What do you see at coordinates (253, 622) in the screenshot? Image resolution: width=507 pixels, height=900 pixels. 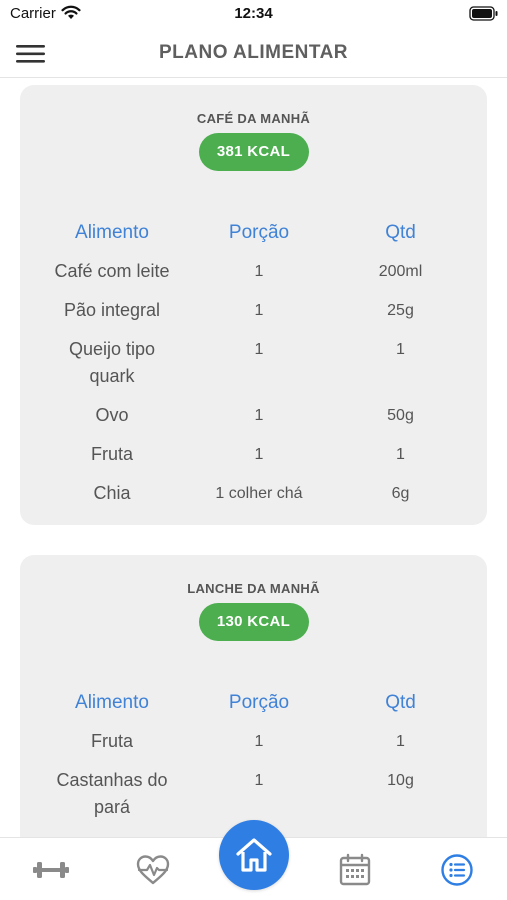 I see `kcal-badge: 130 KCAL` at bounding box center [253, 622].